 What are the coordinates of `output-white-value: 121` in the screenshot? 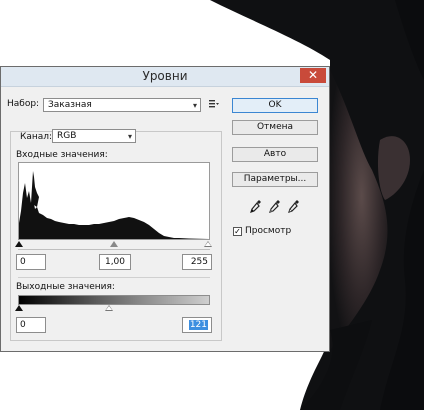 It's located at (198, 325).